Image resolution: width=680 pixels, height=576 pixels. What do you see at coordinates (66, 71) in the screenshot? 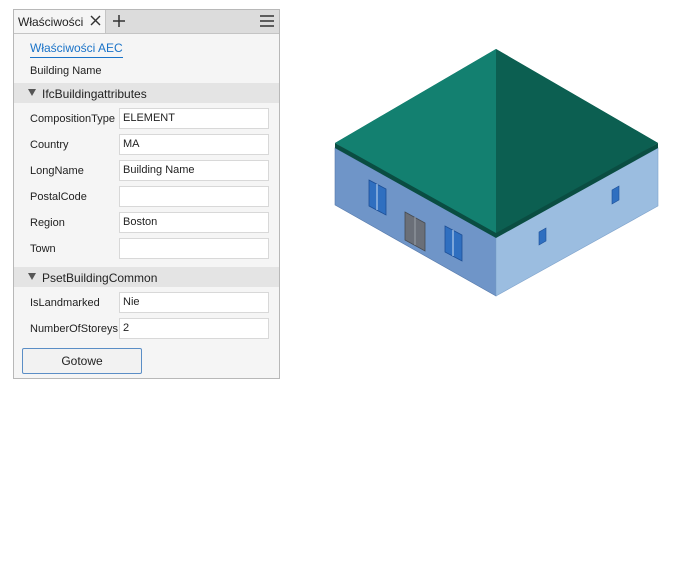
I see `element-name: Building Name` at bounding box center [66, 71].